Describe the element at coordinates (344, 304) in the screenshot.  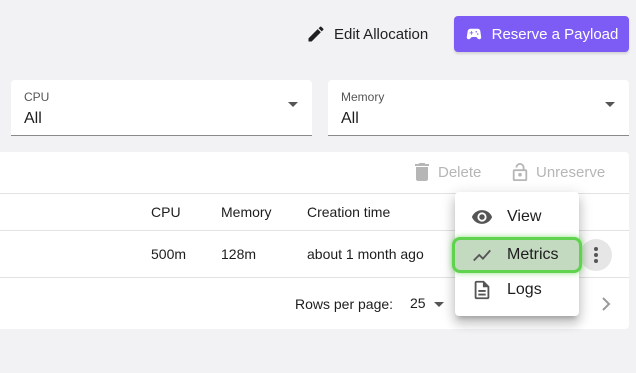
I see `rows-per-page-label: Rows per page:` at that location.